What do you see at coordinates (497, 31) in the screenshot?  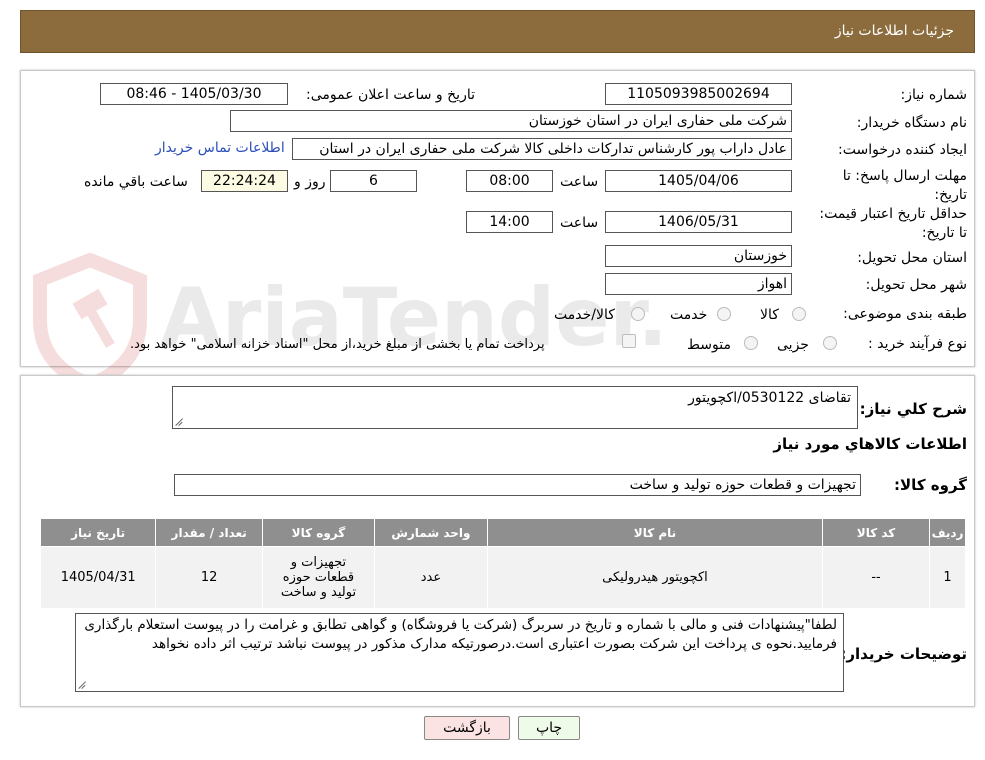 I see `page-header: جزئیات اطلاعات نیاز` at bounding box center [497, 31].